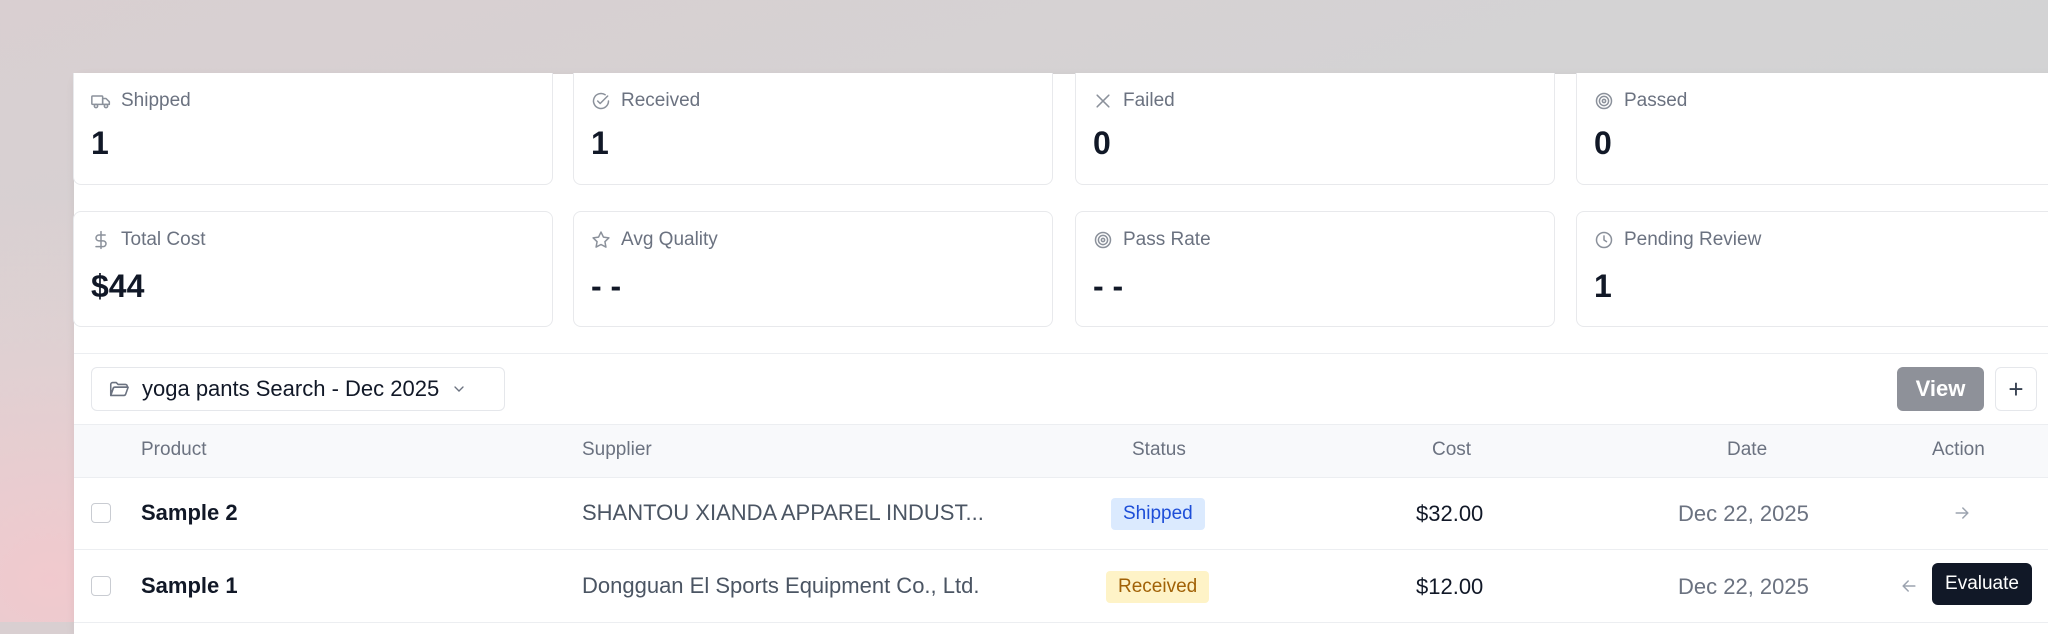 This screenshot has height=634, width=2048. What do you see at coordinates (101, 102) in the screenshot?
I see `truck-icon` at bounding box center [101, 102].